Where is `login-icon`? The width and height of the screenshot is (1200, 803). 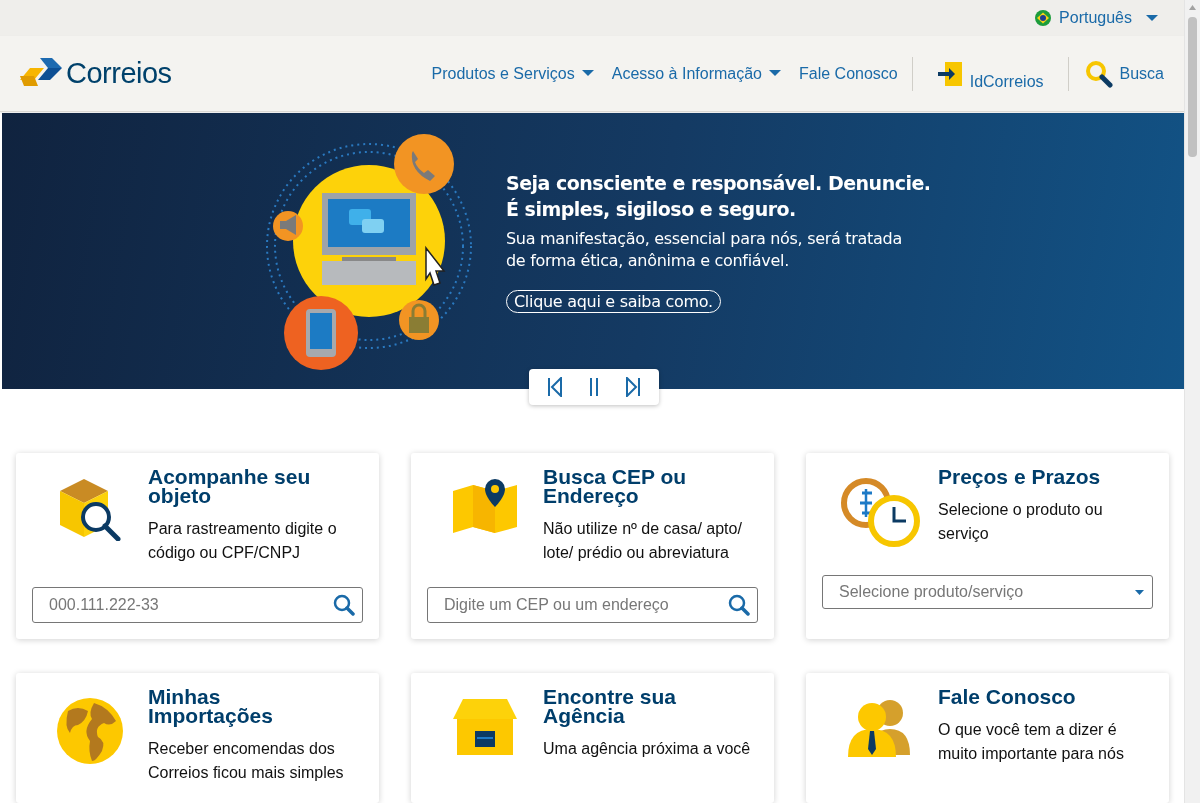
login-icon is located at coordinates (949, 73).